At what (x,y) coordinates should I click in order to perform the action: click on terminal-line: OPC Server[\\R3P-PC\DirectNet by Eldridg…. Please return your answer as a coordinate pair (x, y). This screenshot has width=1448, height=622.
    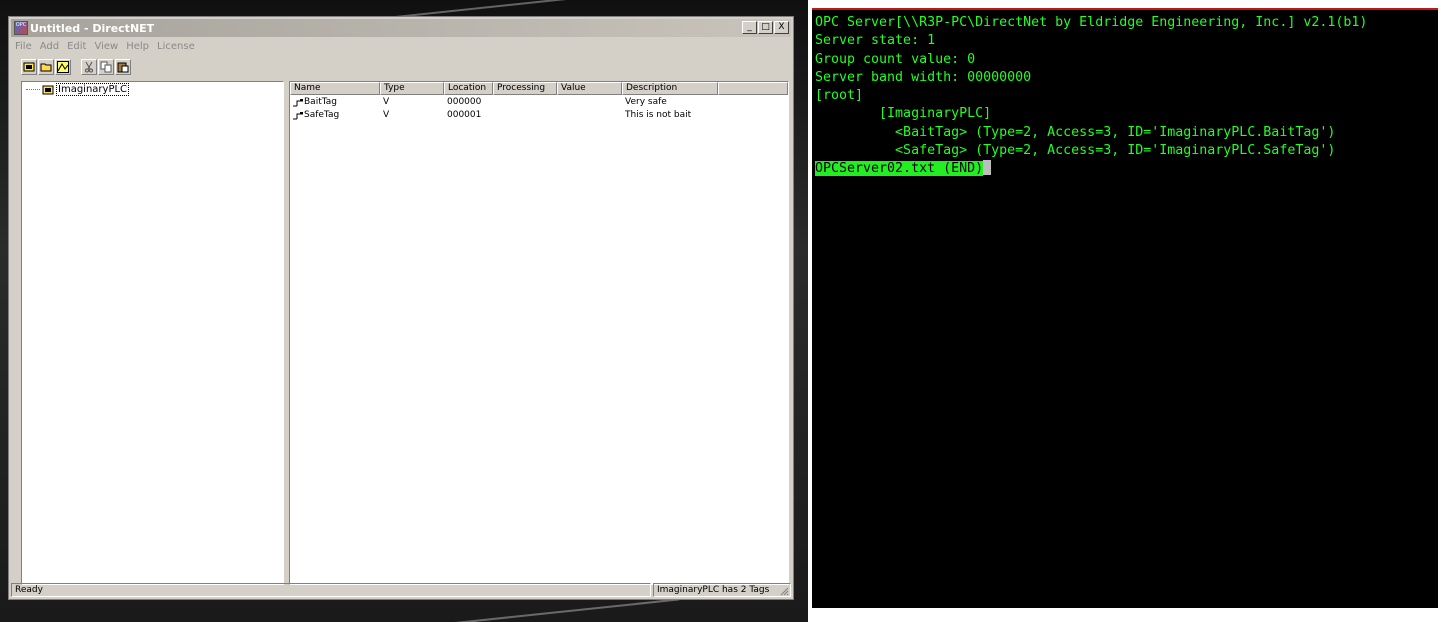
    Looking at the image, I should click on (1091, 22).